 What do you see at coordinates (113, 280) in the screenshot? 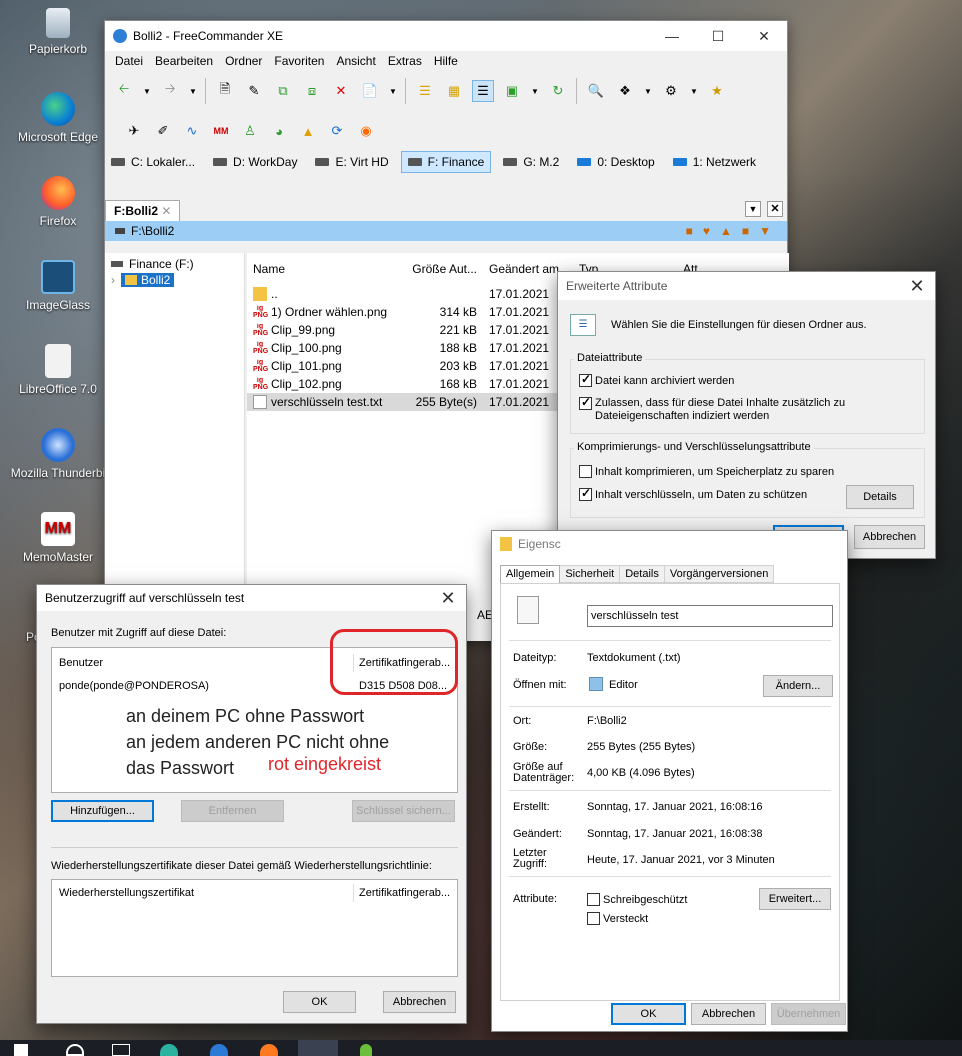
I see `chevron-right-icon: ›` at bounding box center [113, 280].